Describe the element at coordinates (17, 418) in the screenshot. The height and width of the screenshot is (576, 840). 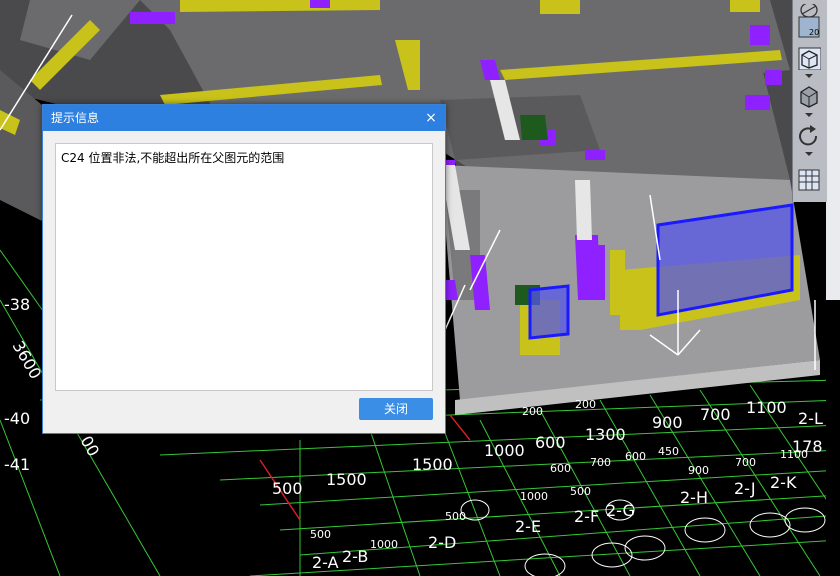
I see `axis-label: -40` at that location.